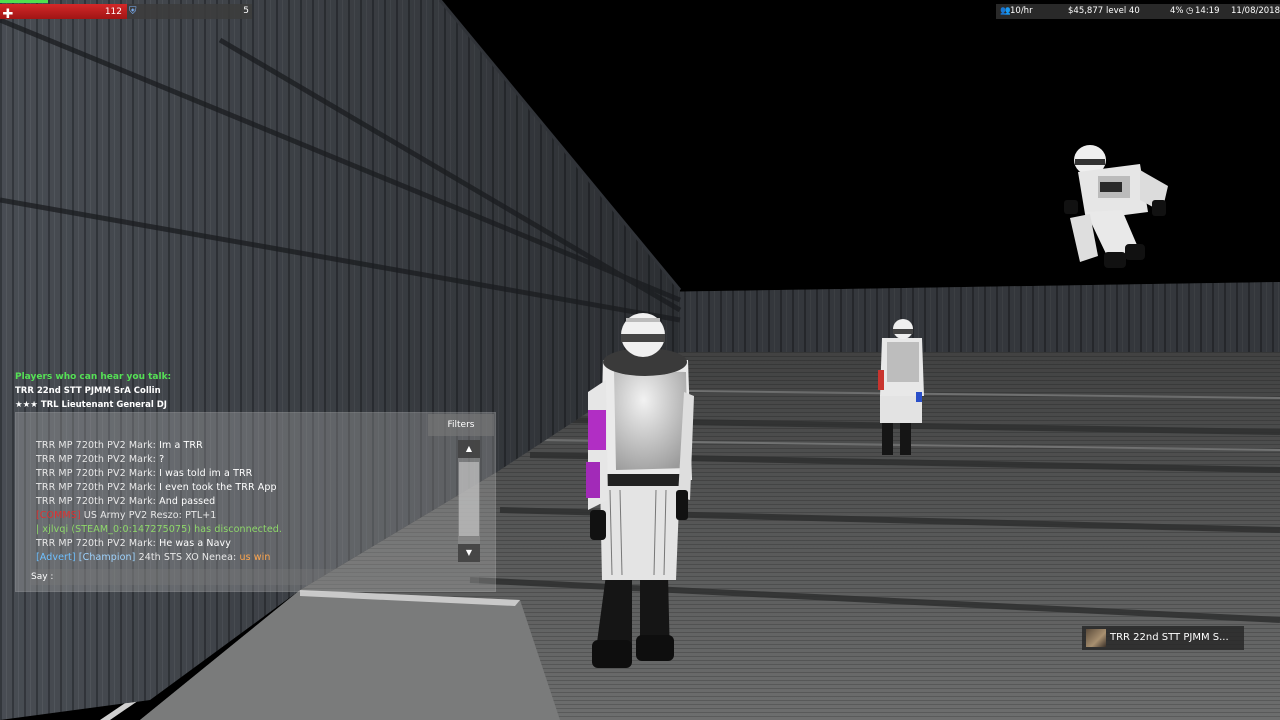 This screenshot has height=720, width=1280. I want to click on hud-status-bars: ✚ 112 ⛨ 5, so click(126, 11).